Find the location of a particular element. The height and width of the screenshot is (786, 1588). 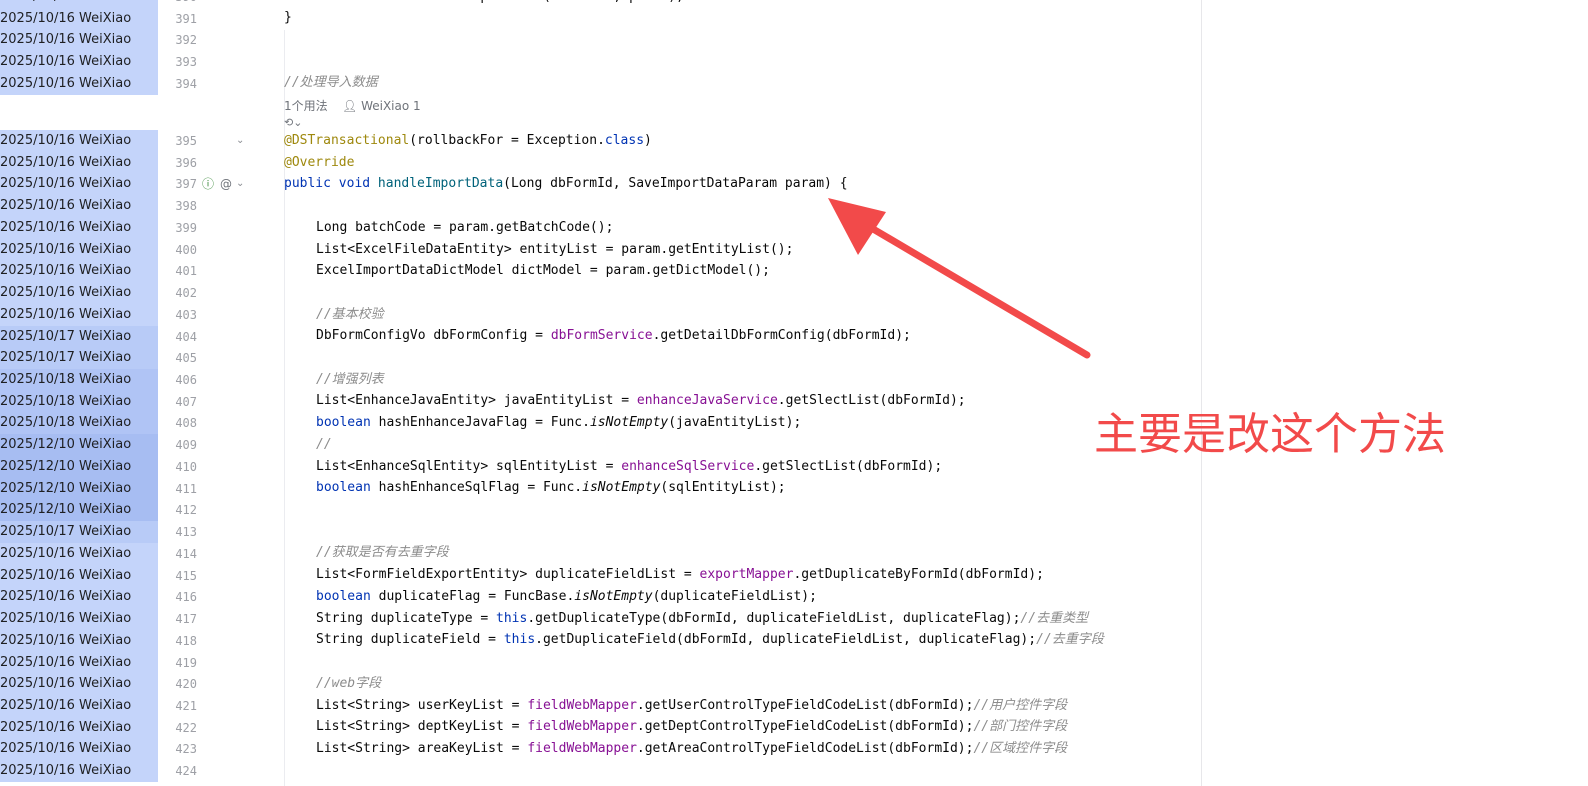

red-arrow-annotation is located at coordinates (959, 278).